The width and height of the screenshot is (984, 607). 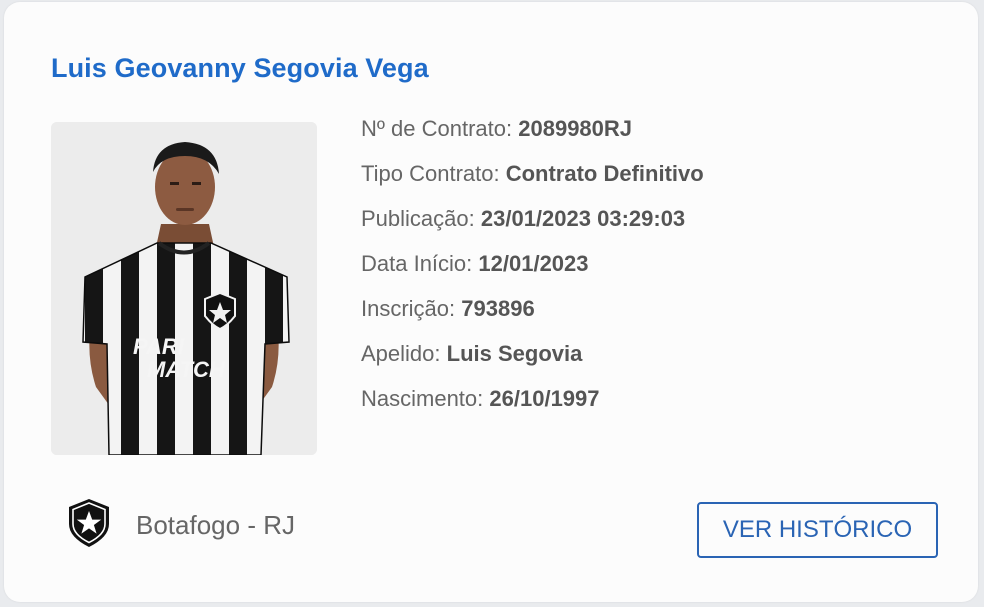 I want to click on player-photo-image: PARI MATCH, so click(x=184, y=288).